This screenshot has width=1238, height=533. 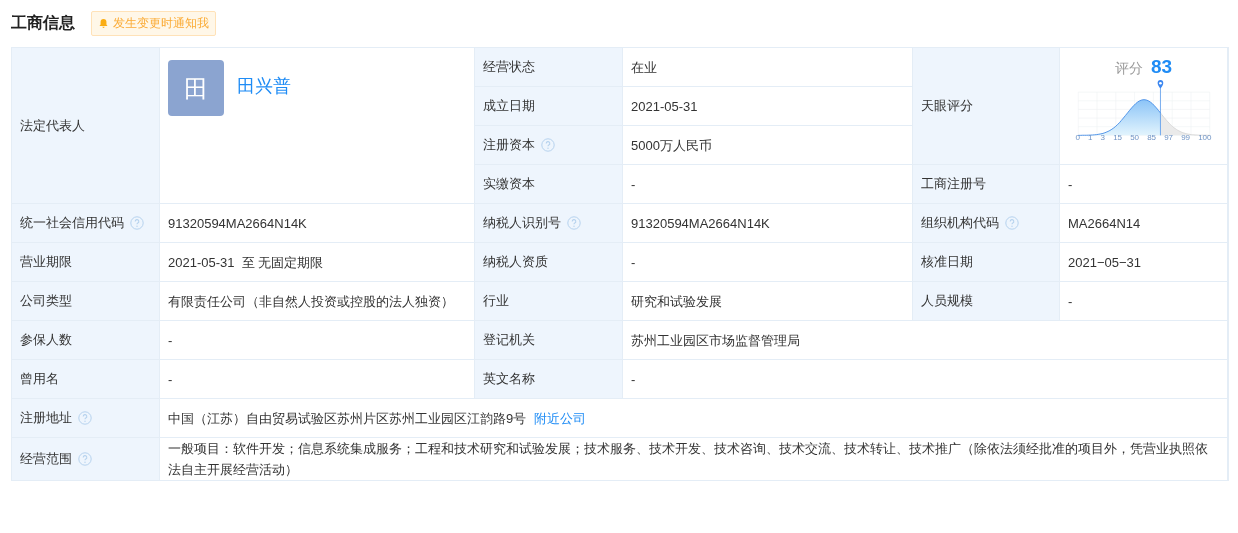 I want to click on avatar: 田, so click(x=196, y=88).